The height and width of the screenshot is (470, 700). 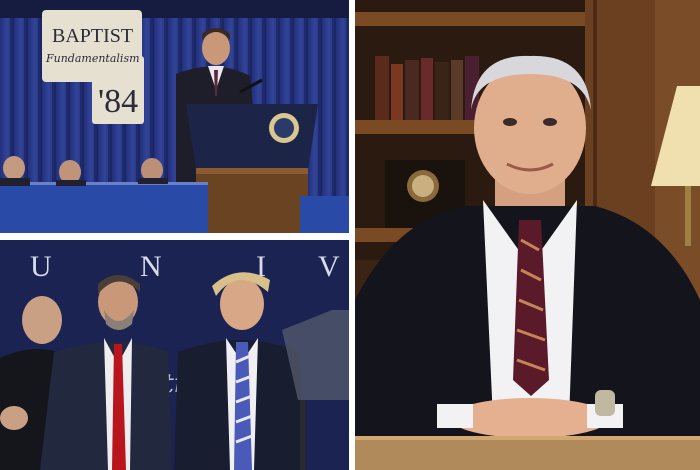 What do you see at coordinates (92, 58) in the screenshot?
I see `sign-line-2: Fundamentalism` at bounding box center [92, 58].